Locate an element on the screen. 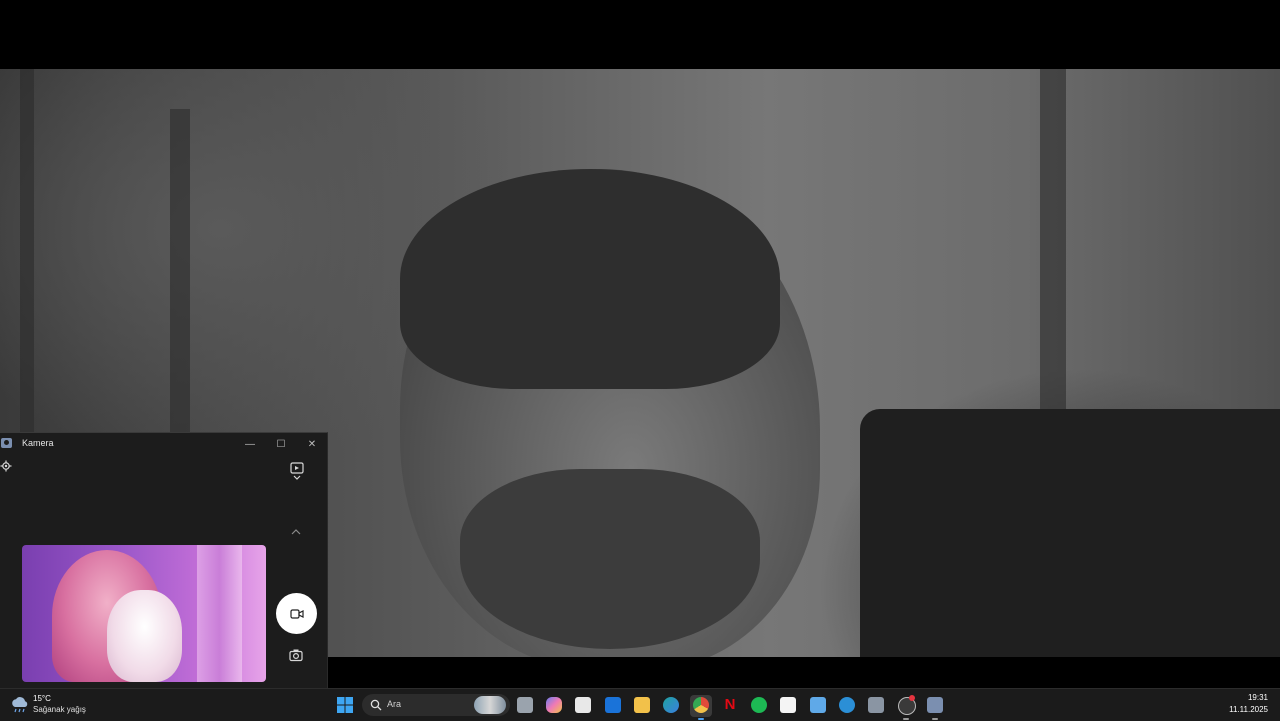 This screenshot has width=1280, height=721. camera-preview is located at coordinates (144, 613).